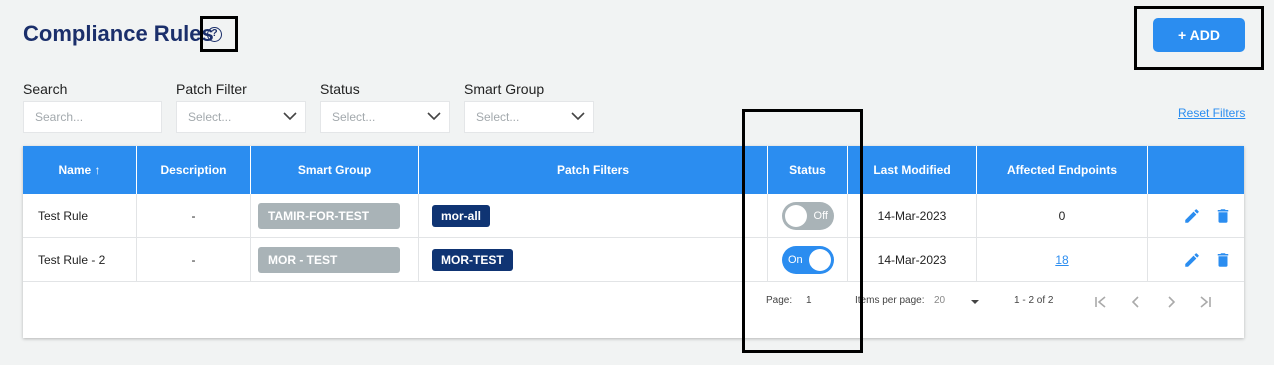  I want to click on smart-group-chip: TAMIR-FOR-TEST, so click(329, 216).